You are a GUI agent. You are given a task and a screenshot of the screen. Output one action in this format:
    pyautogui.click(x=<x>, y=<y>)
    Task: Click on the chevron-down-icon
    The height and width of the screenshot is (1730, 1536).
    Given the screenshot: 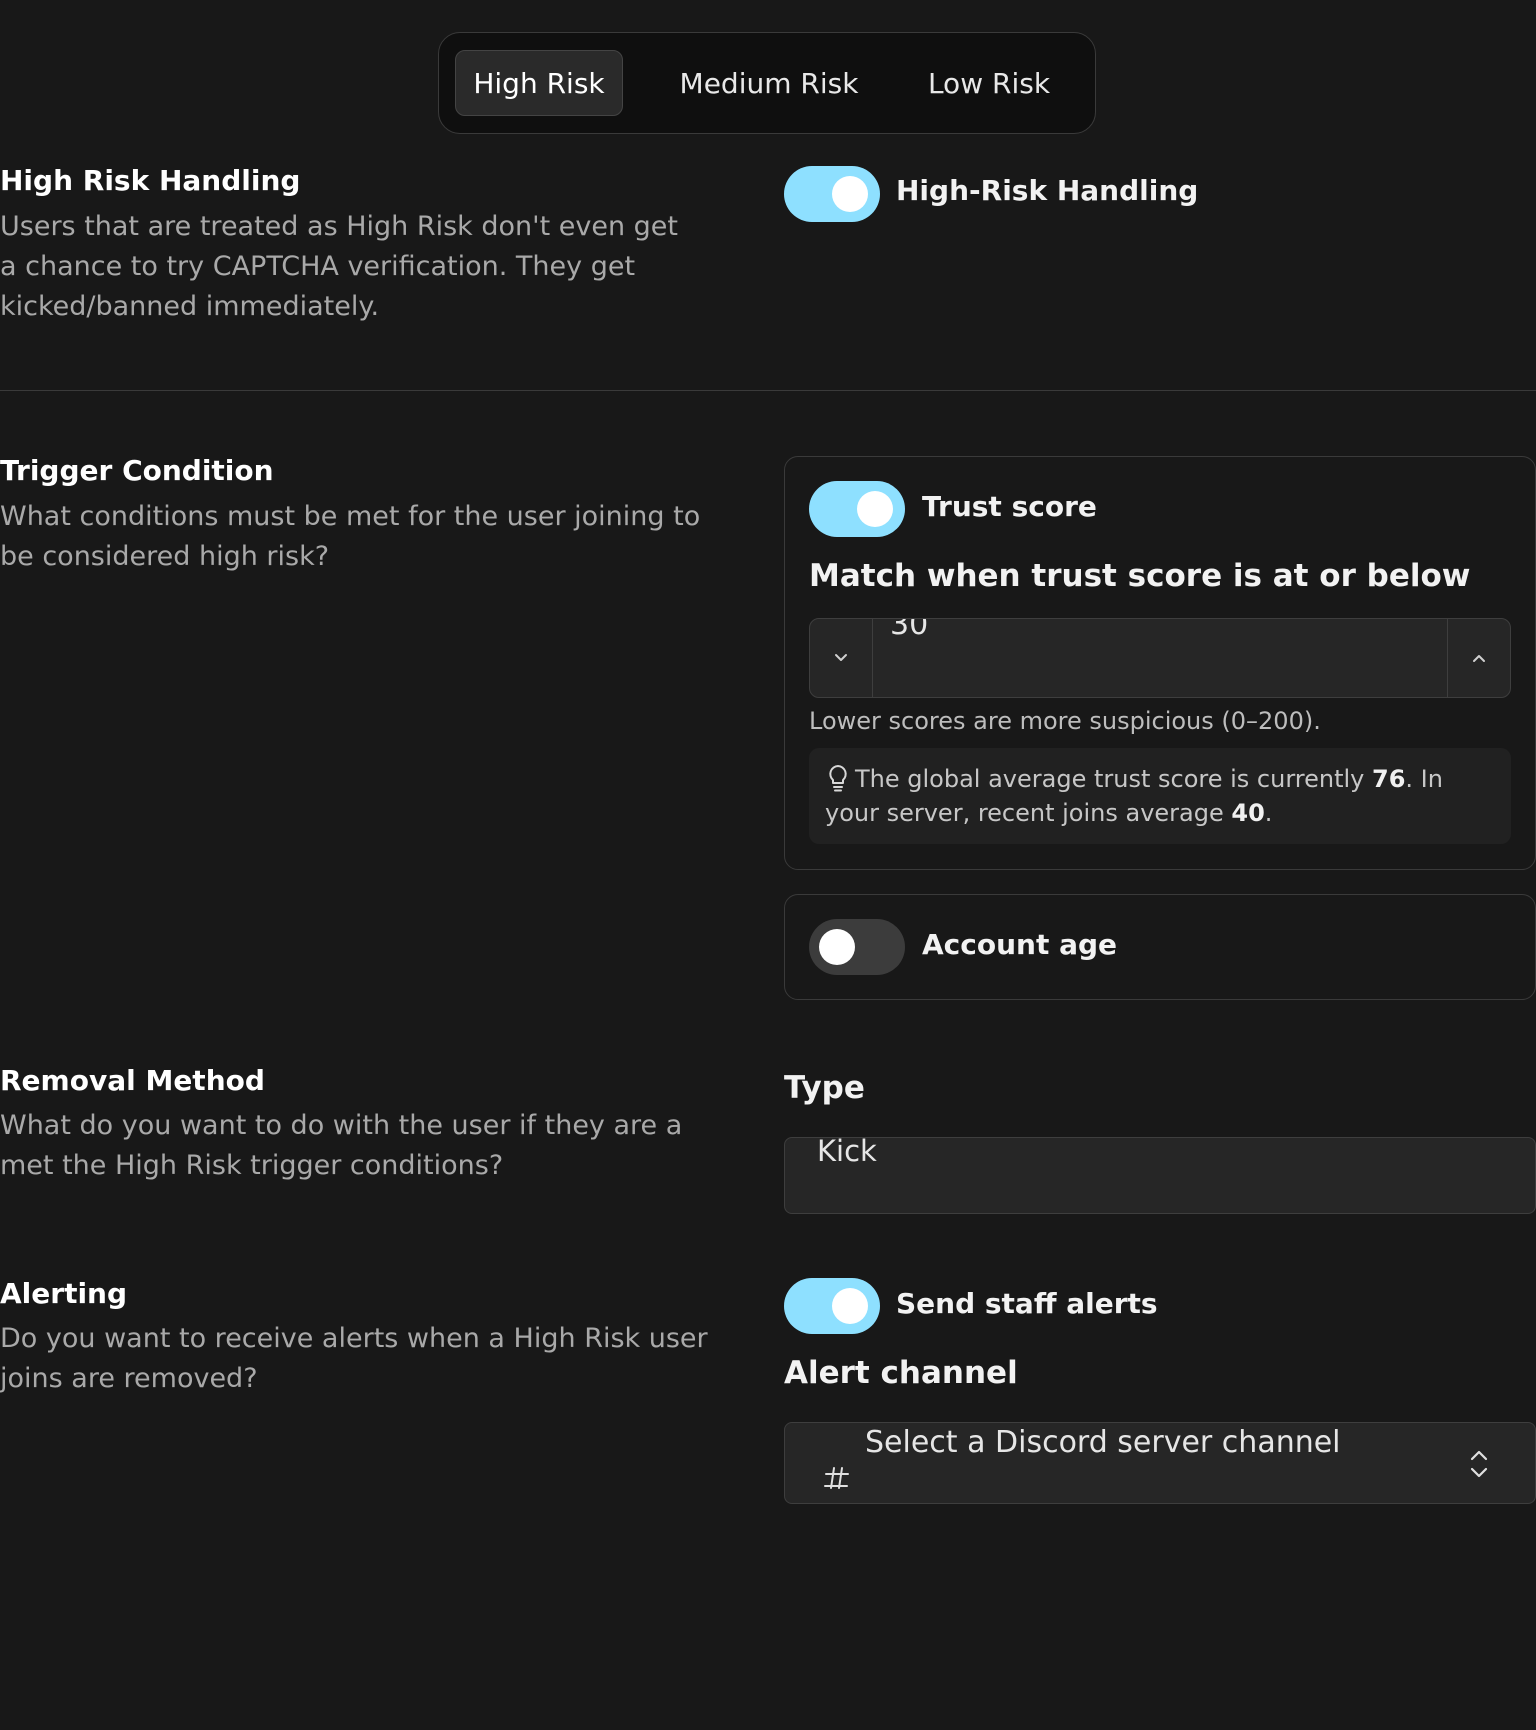 What is the action you would take?
    pyautogui.click(x=841, y=657)
    